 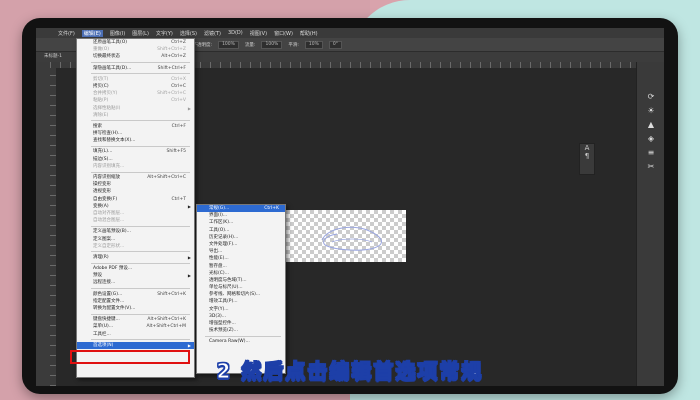 What do you see at coordinates (135, 206) in the screenshot?
I see `edit-menu-item: 变换(A) ▶` at bounding box center [135, 206].